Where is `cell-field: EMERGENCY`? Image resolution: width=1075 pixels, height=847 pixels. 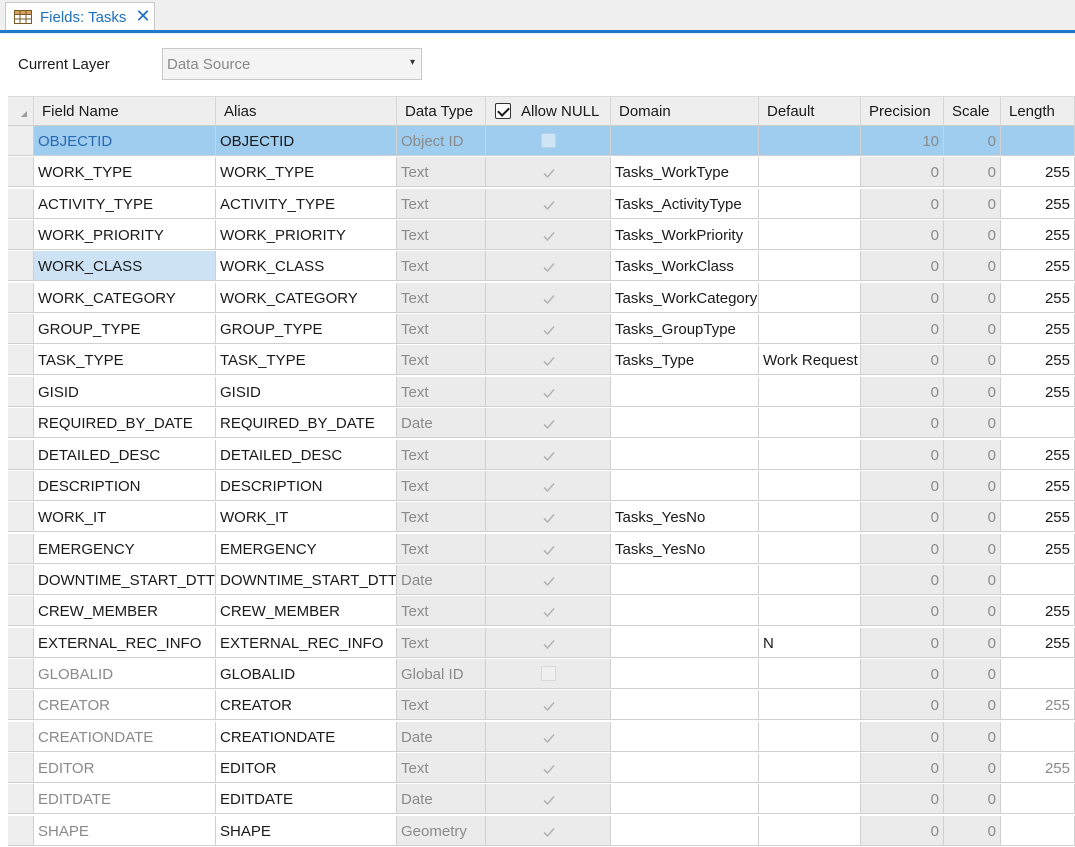
cell-field: EMERGENCY is located at coordinates (125, 548).